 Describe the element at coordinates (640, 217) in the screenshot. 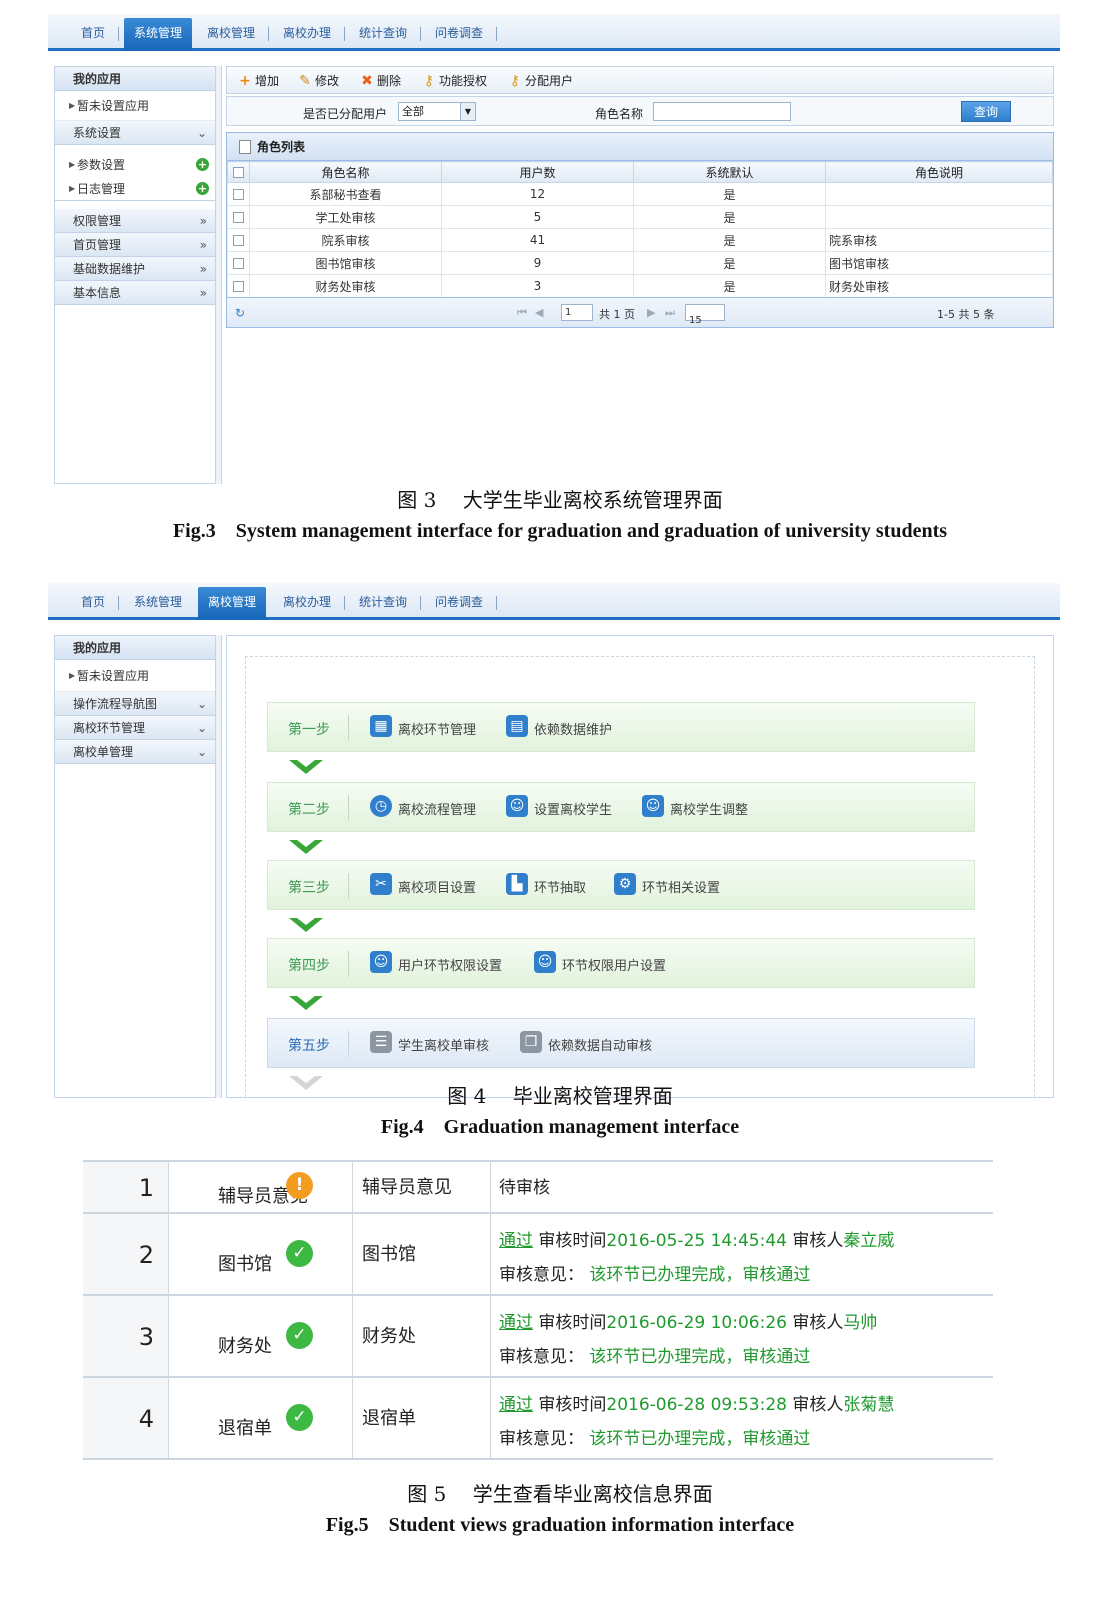

I see `table-row: 学工处审核 5 是` at that location.